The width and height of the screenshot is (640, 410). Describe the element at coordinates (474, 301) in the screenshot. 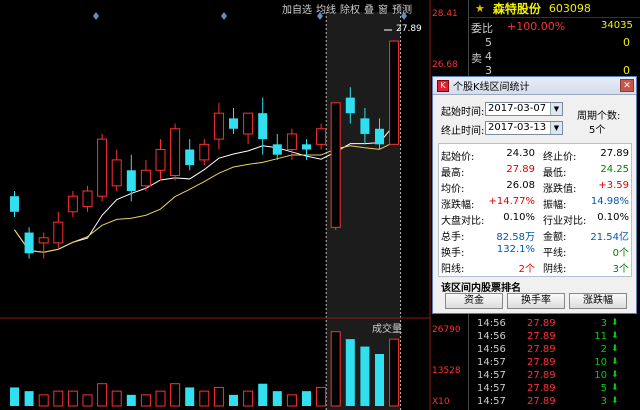

I see `rank-fund-button: 资金` at that location.